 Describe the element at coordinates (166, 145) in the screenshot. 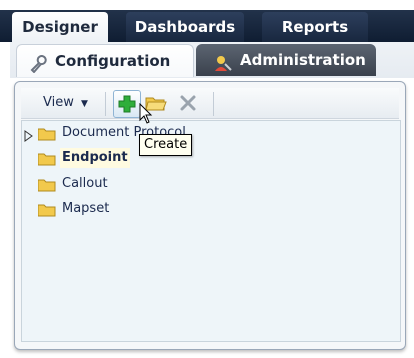

I see `create-tooltip: Create` at that location.